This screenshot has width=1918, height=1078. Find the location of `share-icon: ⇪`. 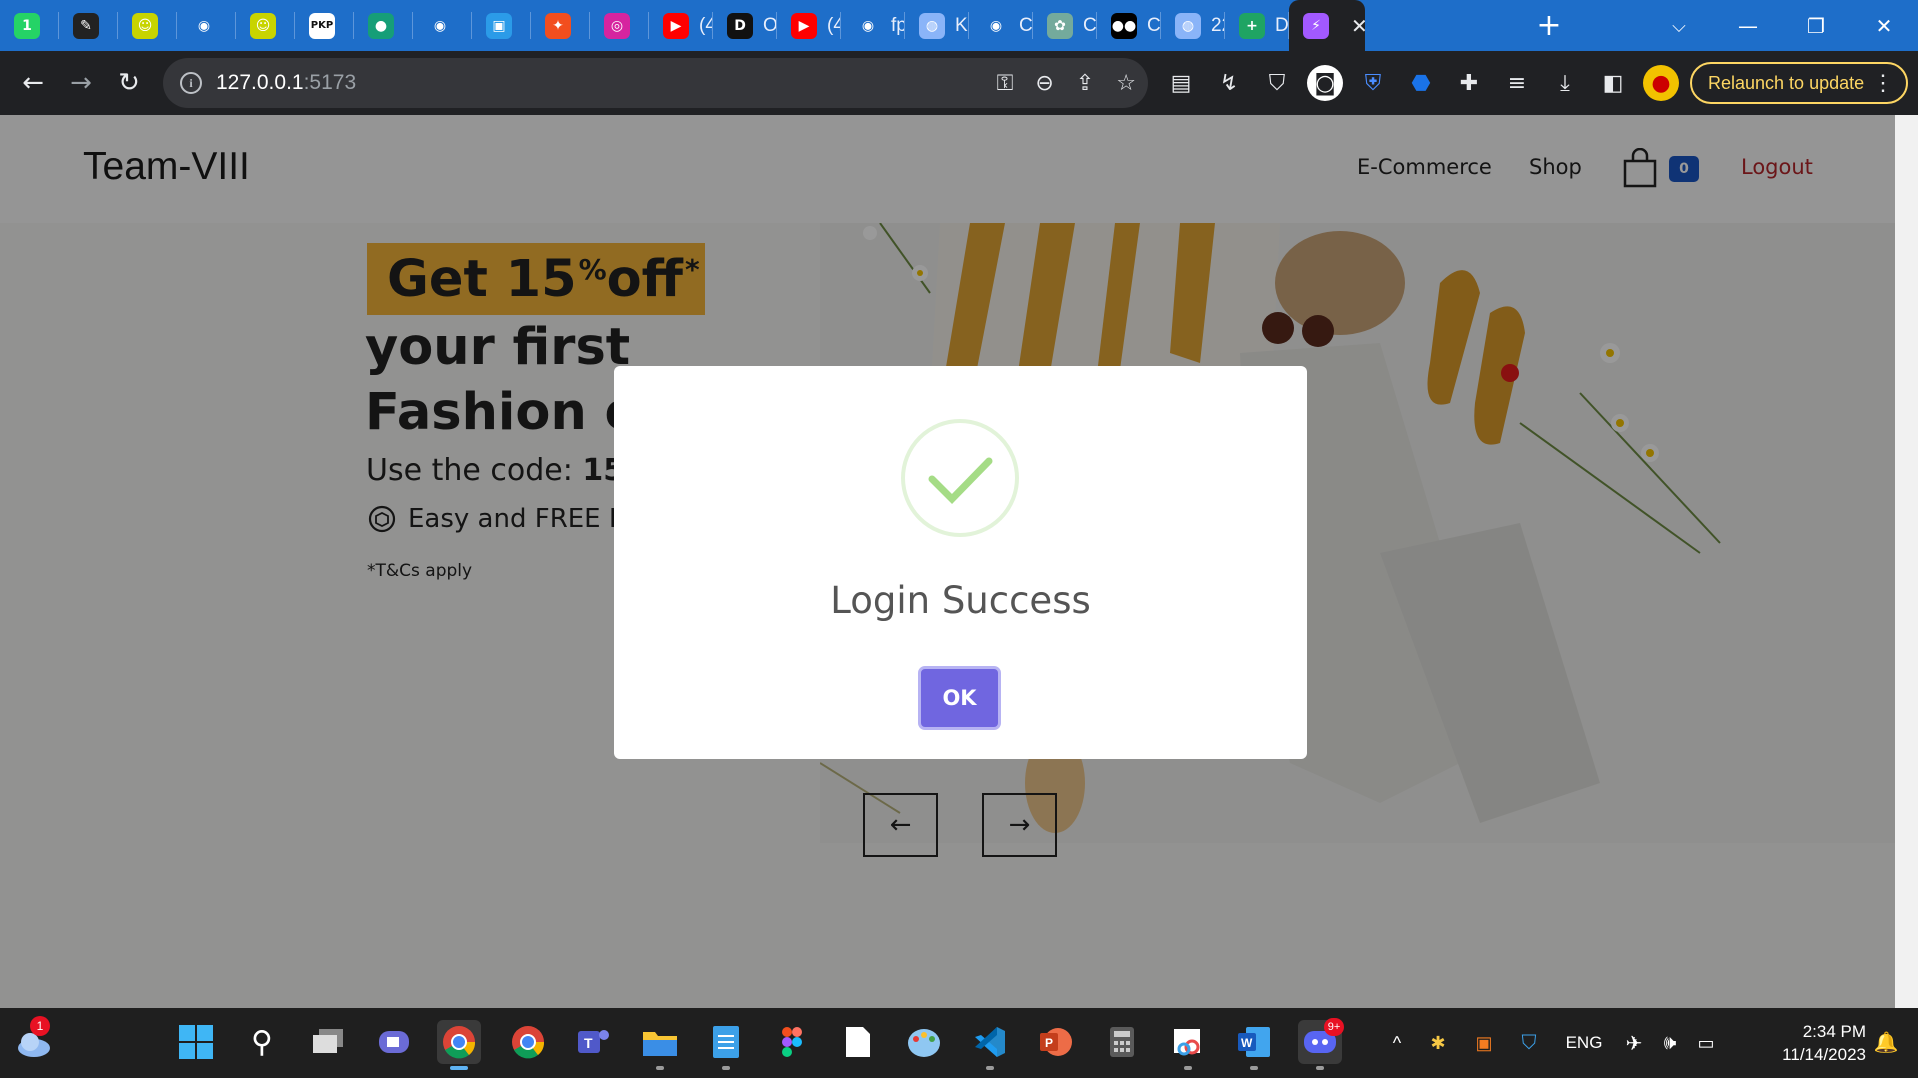

share-icon: ⇪ is located at coordinates (1085, 83).